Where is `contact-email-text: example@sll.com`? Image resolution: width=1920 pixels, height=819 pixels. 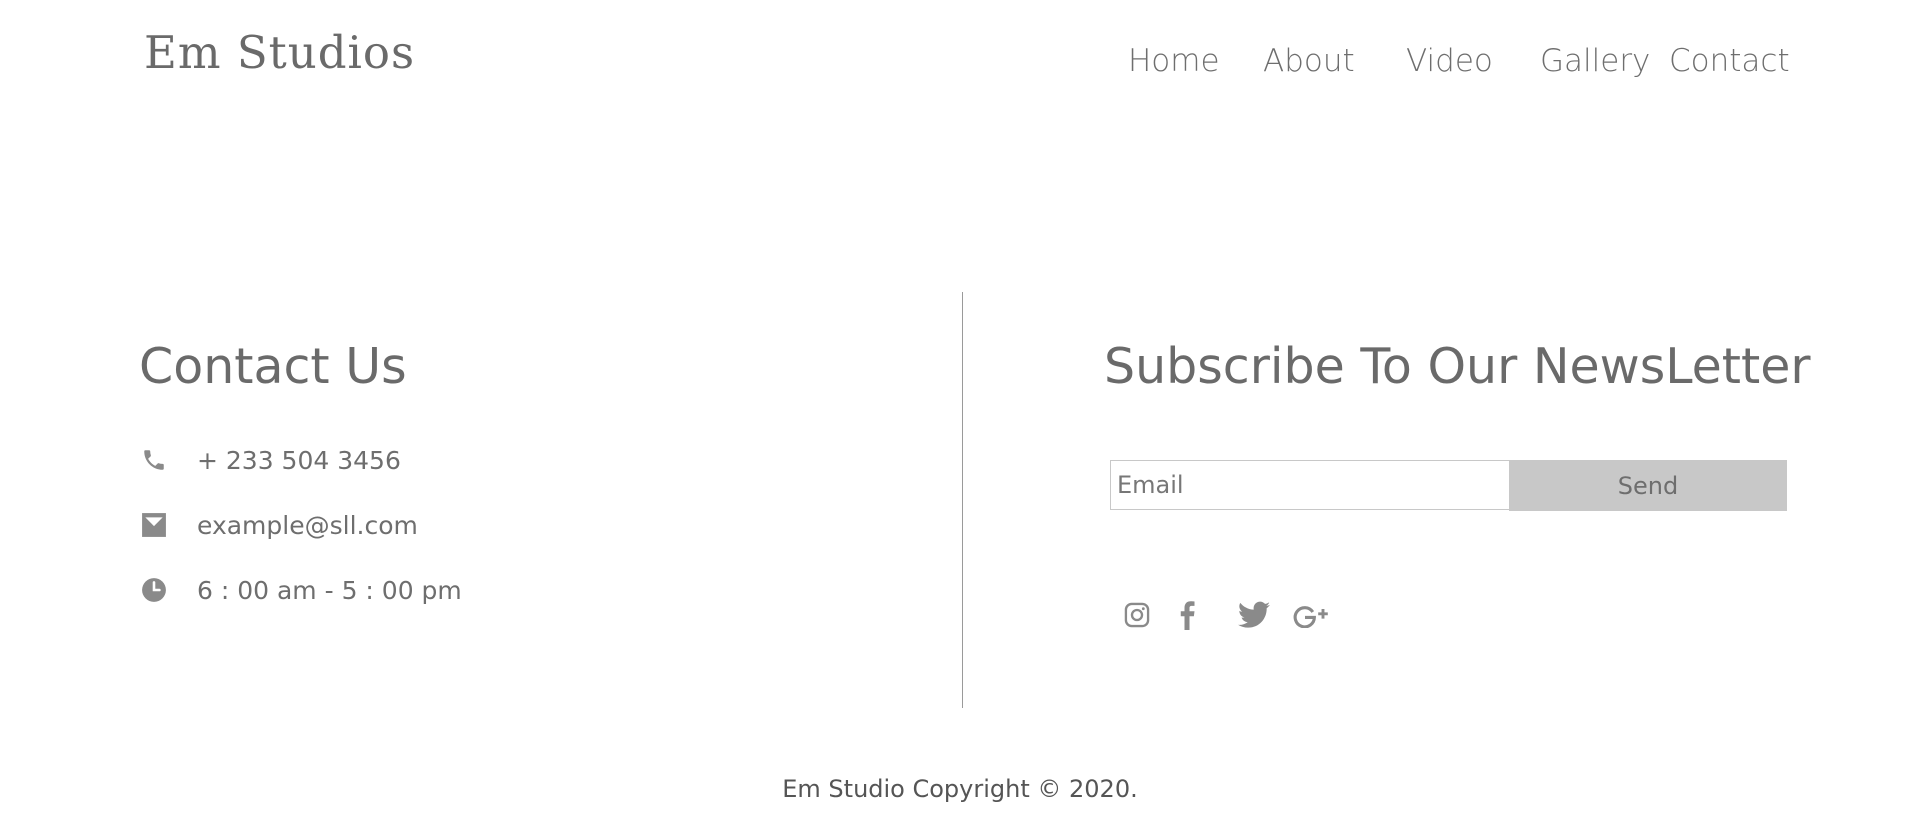 contact-email-text: example@sll.com is located at coordinates (307, 525).